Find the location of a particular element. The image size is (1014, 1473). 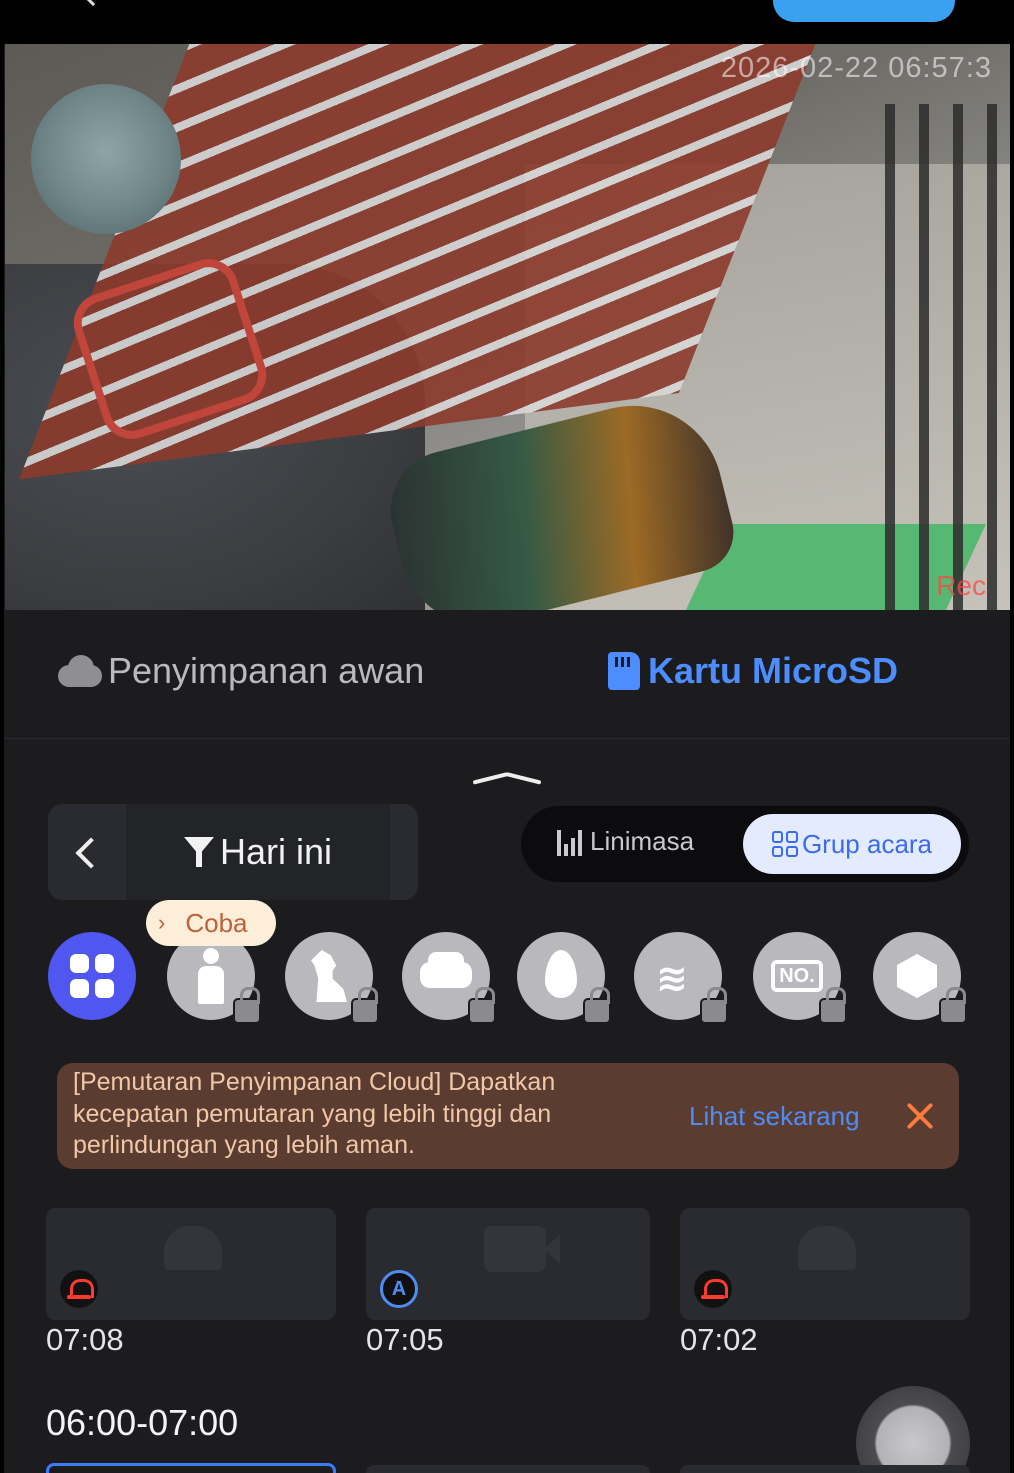

cloud-icon is located at coordinates (80, 671).